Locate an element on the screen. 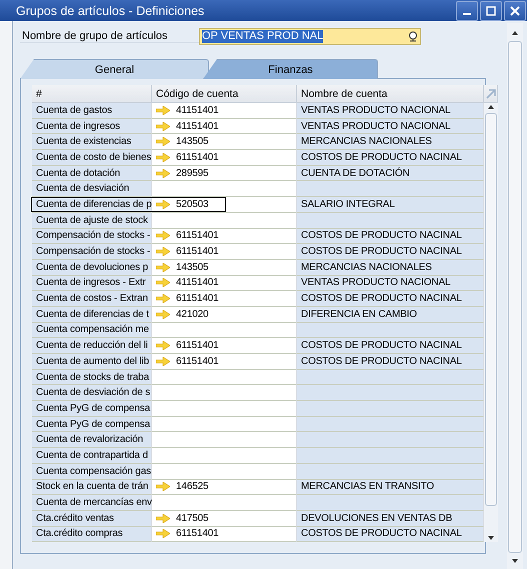 The height and width of the screenshot is (569, 527). scrollbar is located at coordinates (491, 322).